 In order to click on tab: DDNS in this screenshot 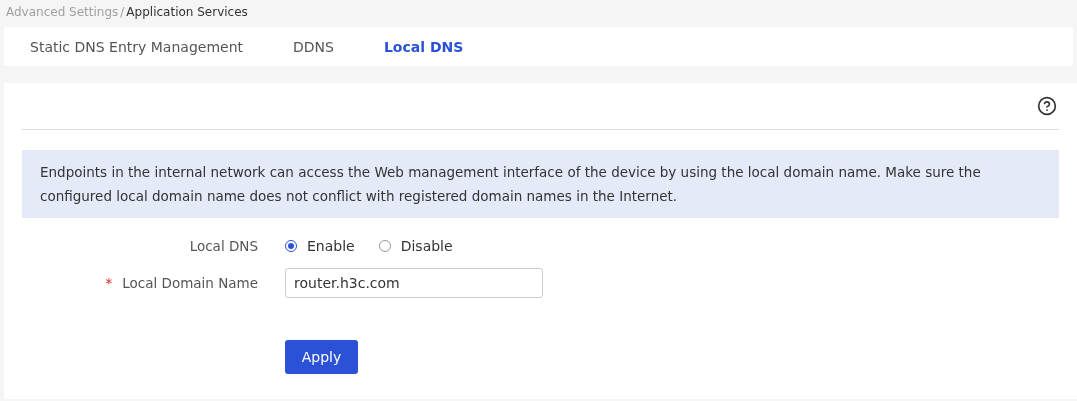, I will do `click(313, 46)`.